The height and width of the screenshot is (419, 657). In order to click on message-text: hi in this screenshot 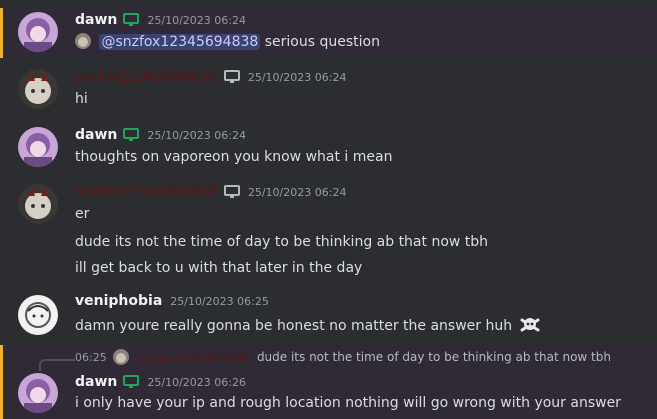, I will do `click(81, 99)`.